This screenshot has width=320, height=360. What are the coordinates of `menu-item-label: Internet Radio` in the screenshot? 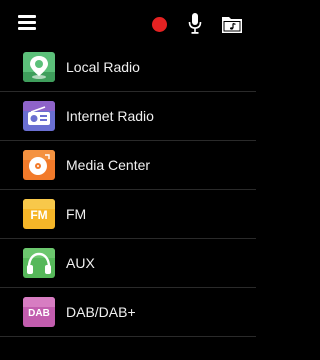 It's located at (110, 116).